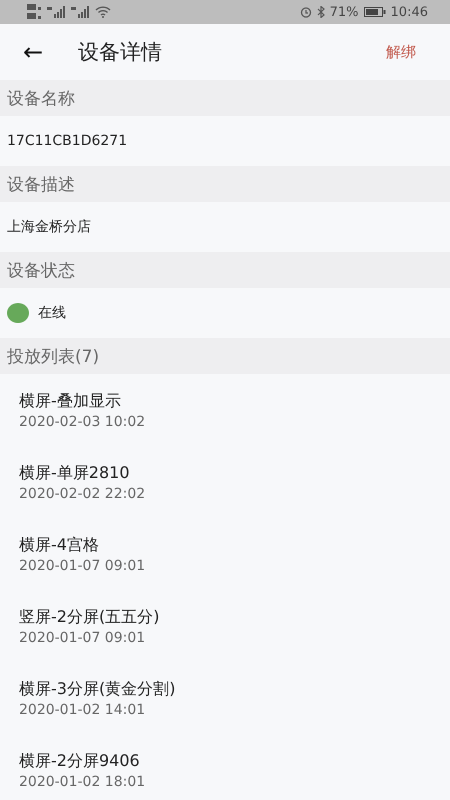 The height and width of the screenshot is (800, 450). What do you see at coordinates (82, 422) in the screenshot?
I see `item-date: 2020-02-03 10:02` at bounding box center [82, 422].